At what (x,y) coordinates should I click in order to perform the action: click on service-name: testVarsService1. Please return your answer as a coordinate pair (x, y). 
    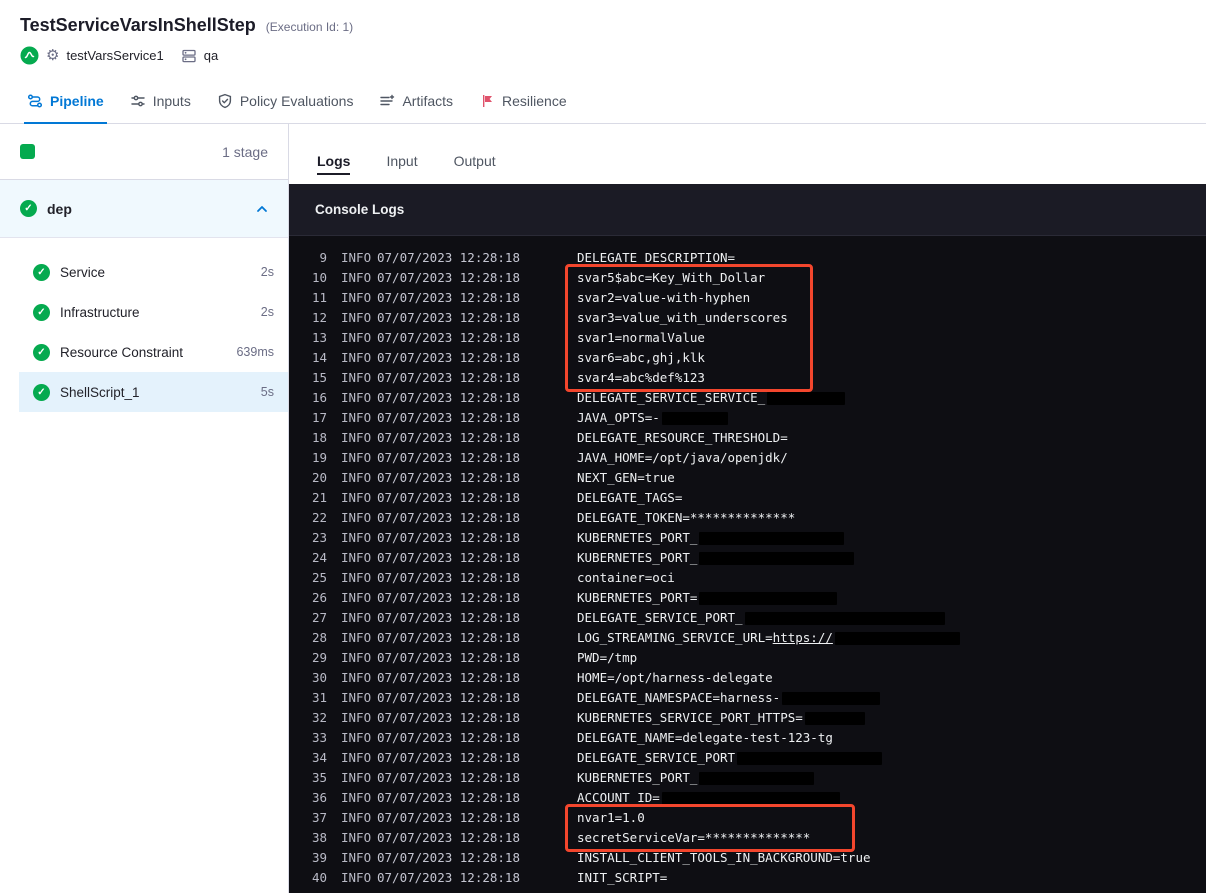
    Looking at the image, I should click on (115, 55).